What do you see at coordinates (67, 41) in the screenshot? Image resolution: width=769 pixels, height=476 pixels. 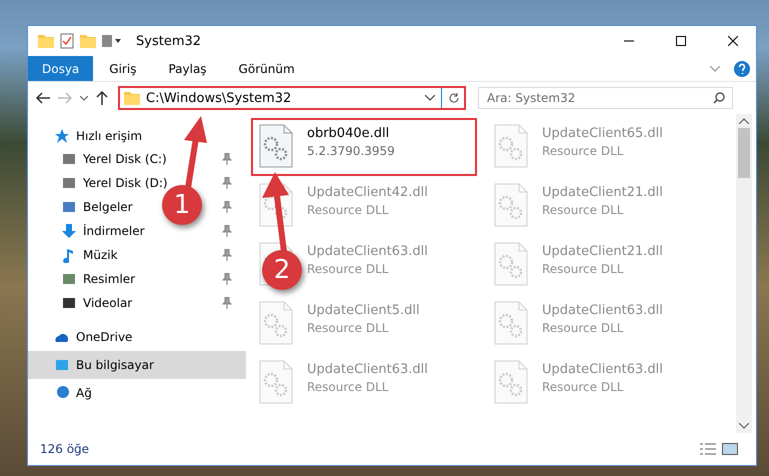 I see `properties-icon` at bounding box center [67, 41].